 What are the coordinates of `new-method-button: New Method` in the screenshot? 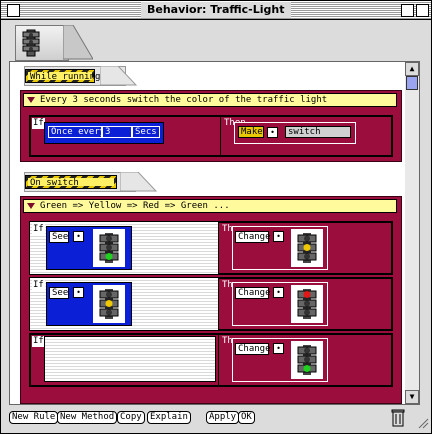 It's located at (87, 417).